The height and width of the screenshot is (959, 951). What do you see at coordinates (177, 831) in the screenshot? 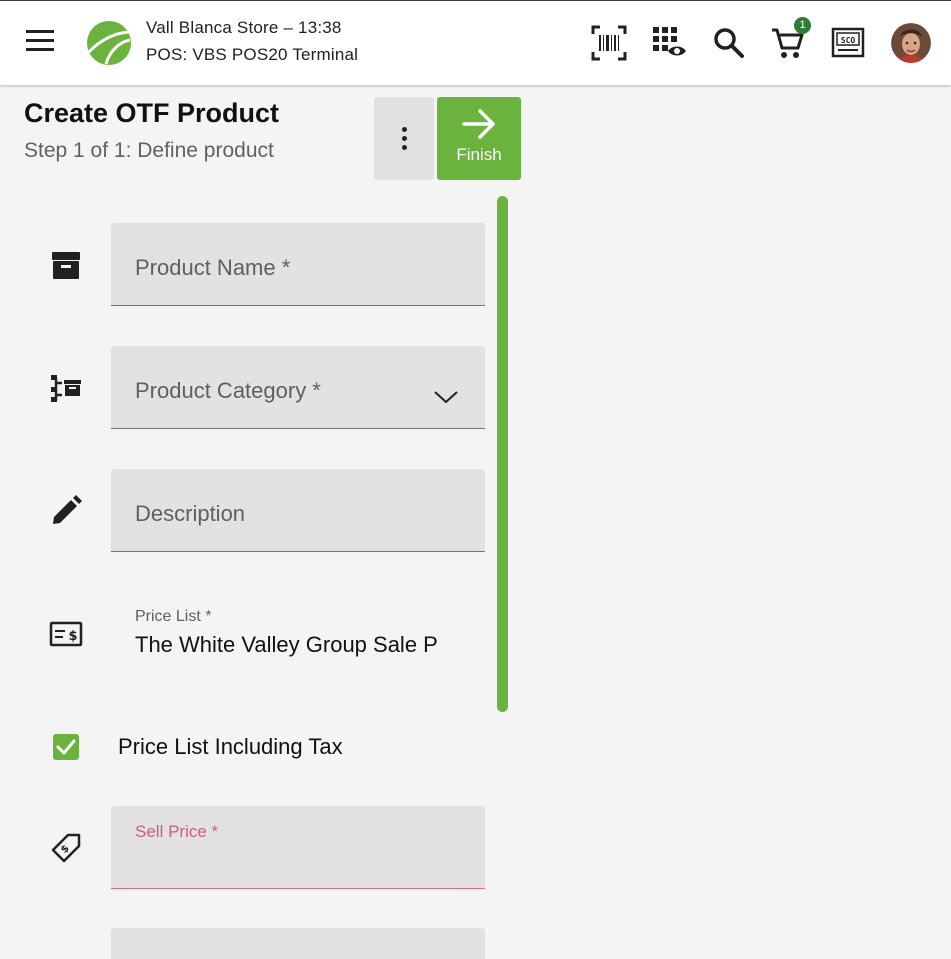
I see `sell-price-label: Sell Price *` at bounding box center [177, 831].